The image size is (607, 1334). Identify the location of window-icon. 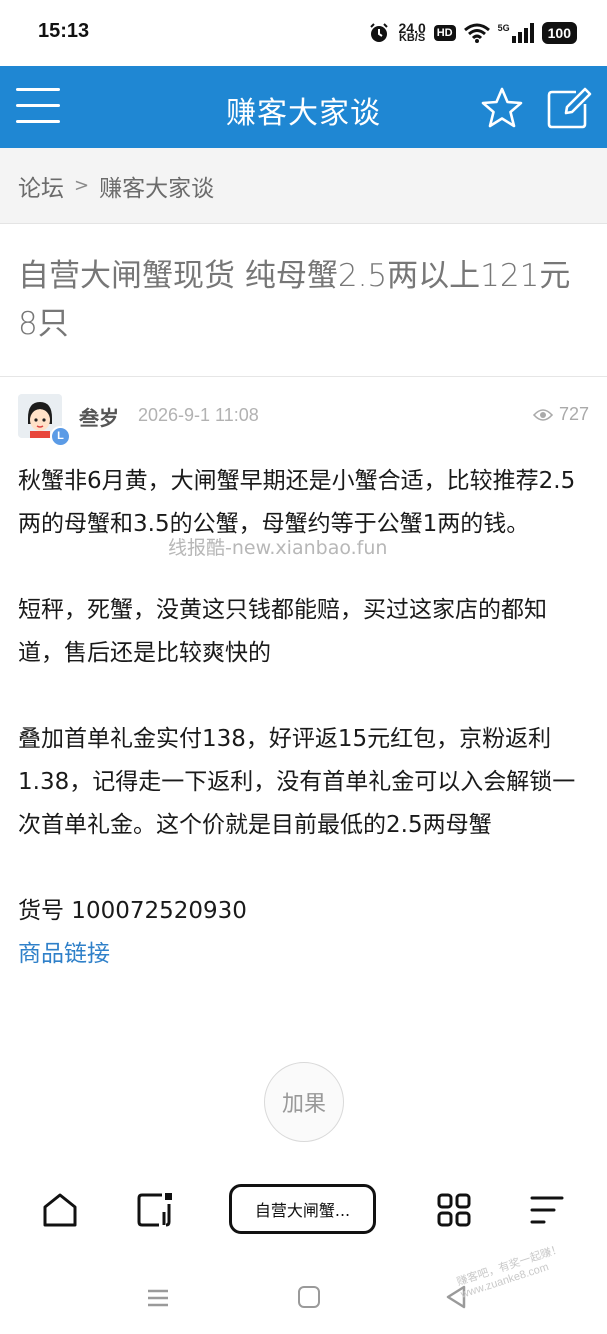
(154, 1210).